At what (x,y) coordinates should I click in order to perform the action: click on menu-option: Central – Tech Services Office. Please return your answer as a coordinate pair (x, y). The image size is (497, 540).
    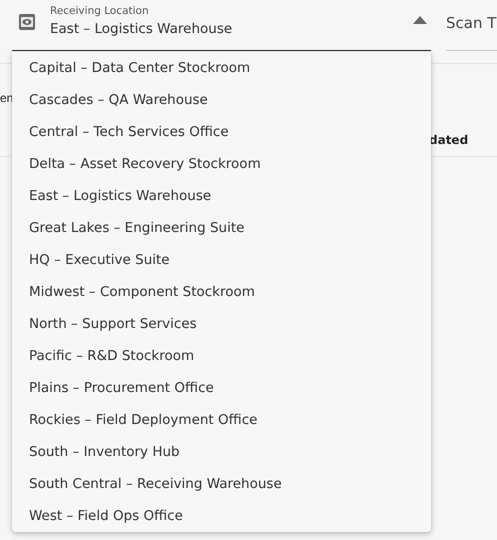
    Looking at the image, I should click on (221, 132).